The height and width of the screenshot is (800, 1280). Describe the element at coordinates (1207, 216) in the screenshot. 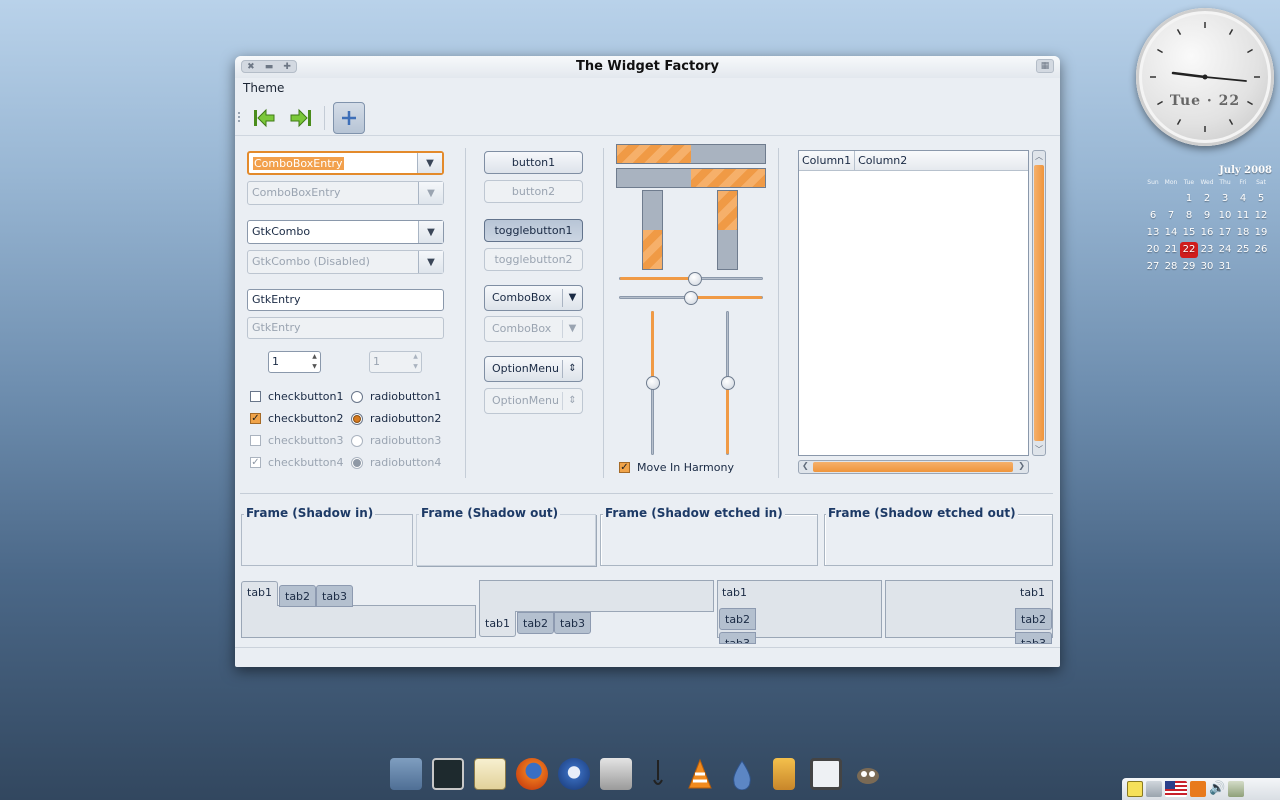

I see `calendar-day: 9` at that location.